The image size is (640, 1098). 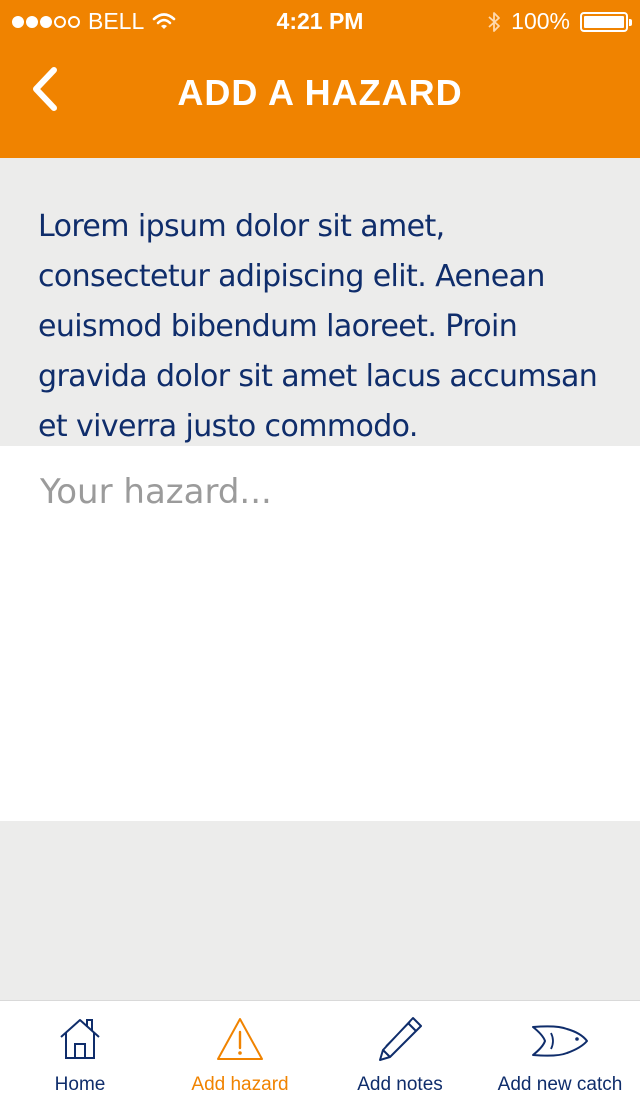 I want to click on bluetooth-icon, so click(x=494, y=21).